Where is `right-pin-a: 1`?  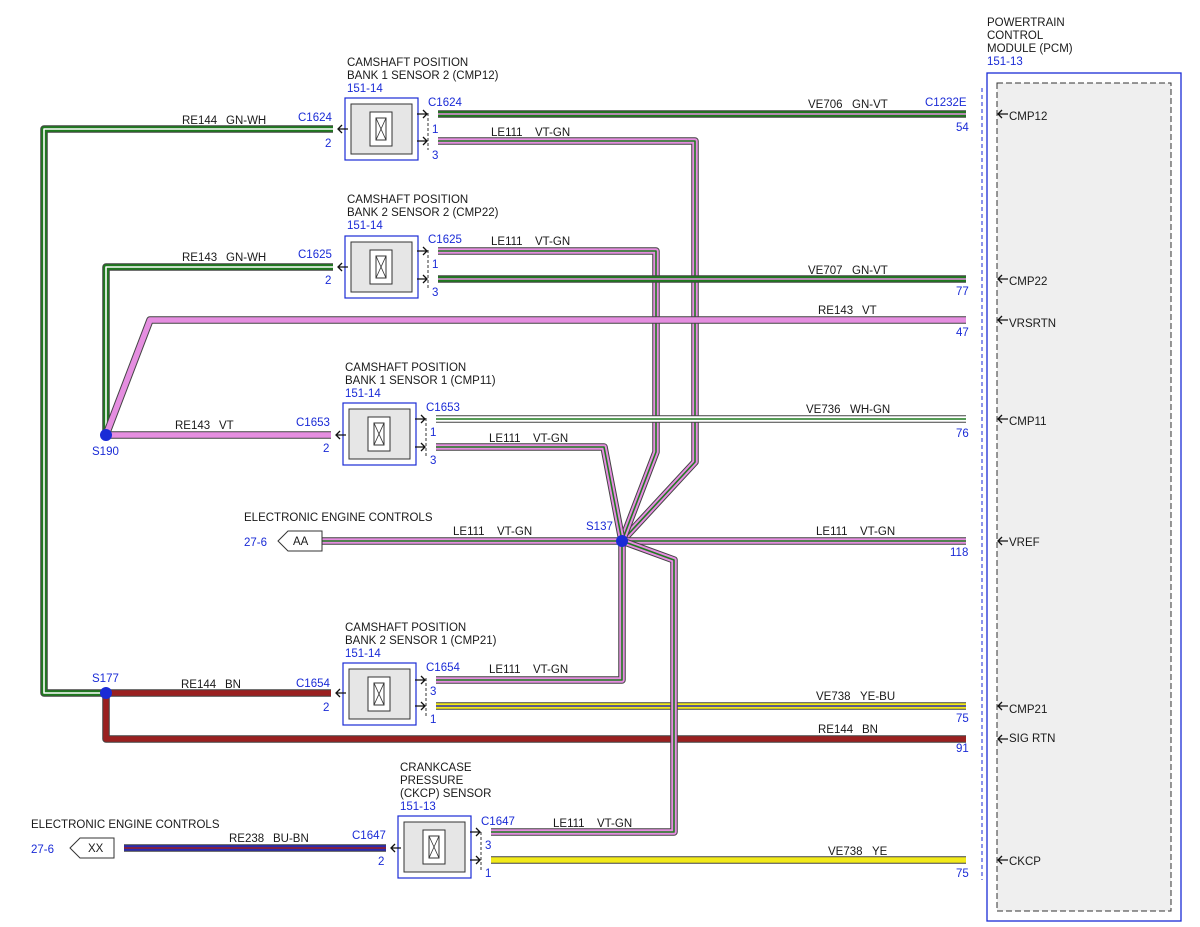
right-pin-a: 1 is located at coordinates (435, 130).